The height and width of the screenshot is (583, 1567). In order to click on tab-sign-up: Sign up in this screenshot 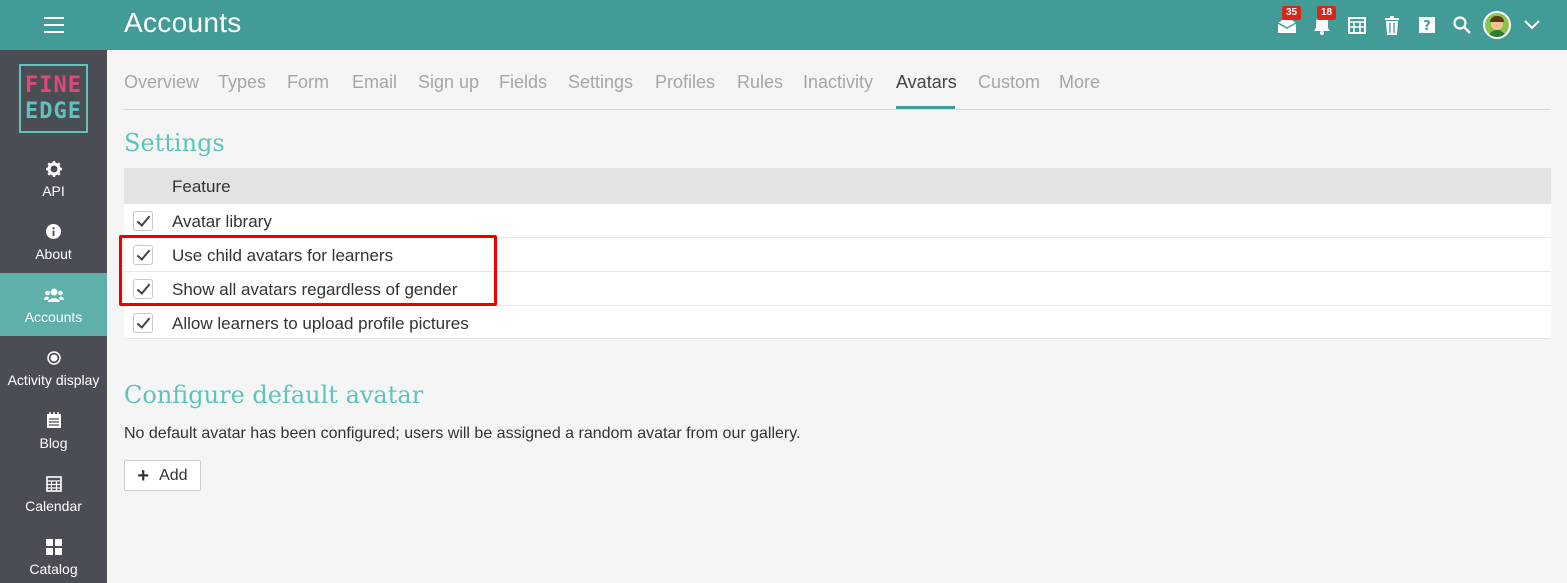, I will do `click(448, 82)`.